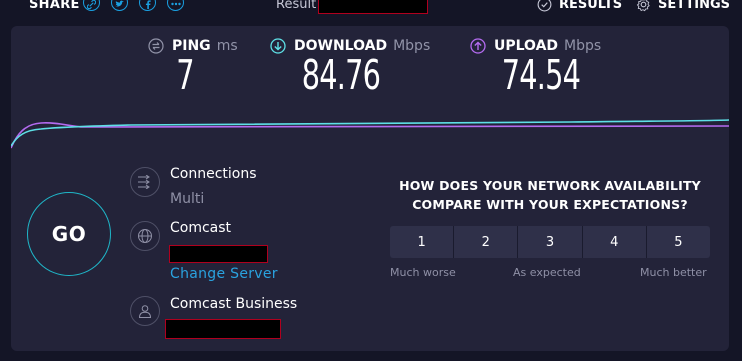 The height and width of the screenshot is (361, 742). I want to click on upload-icon, so click(478, 46).